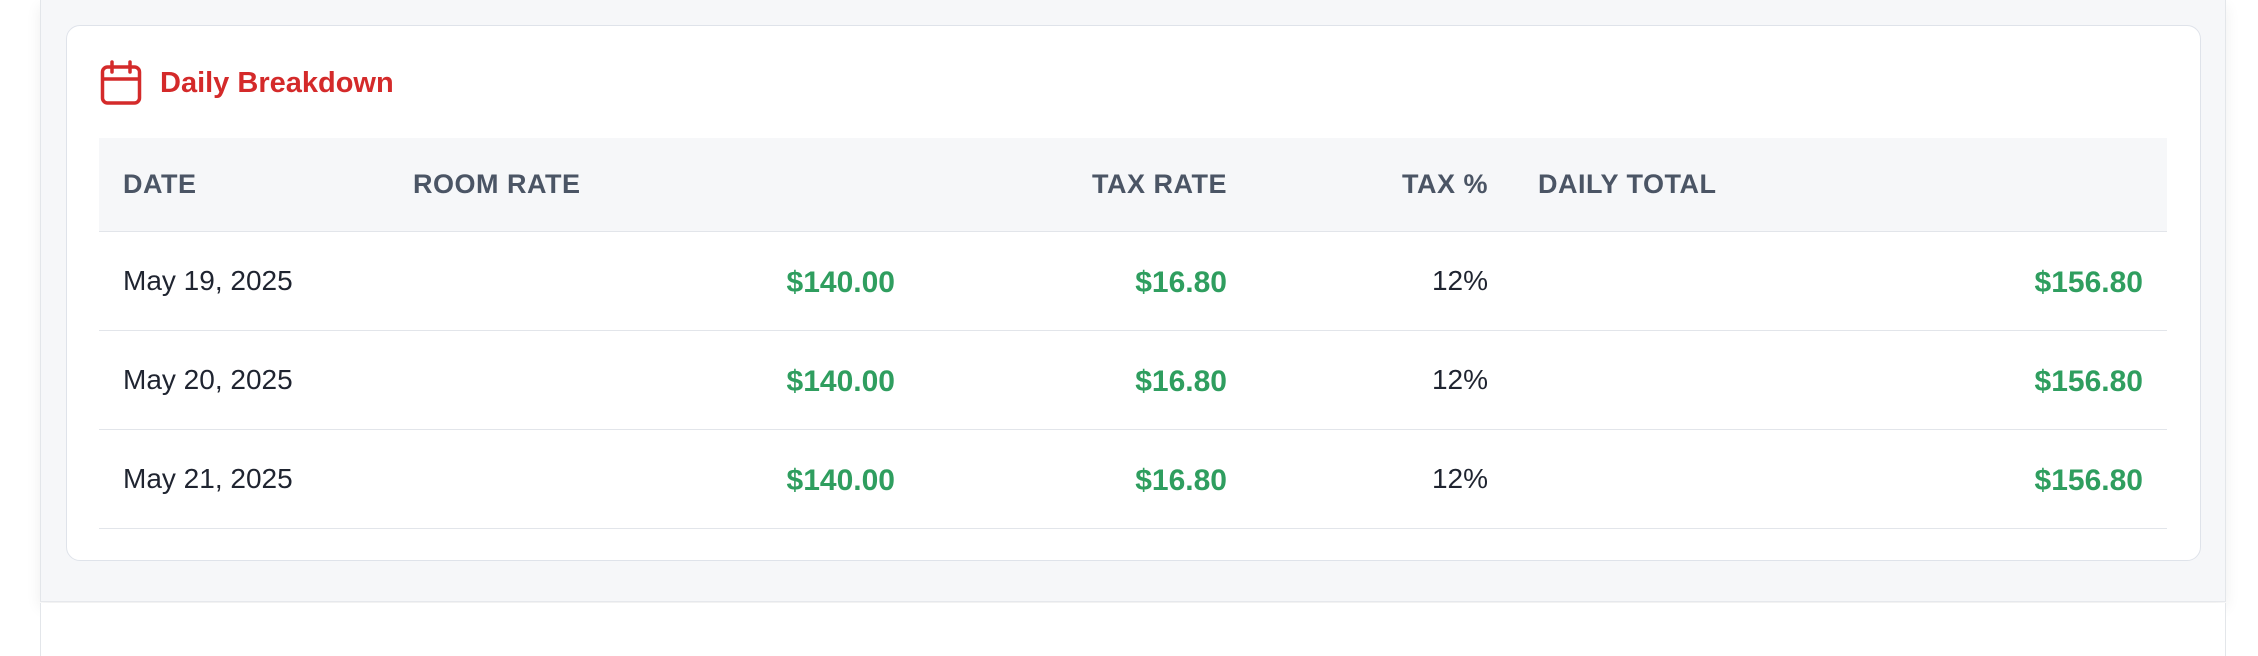 This screenshot has height=656, width=2258. Describe the element at coordinates (256, 281) in the screenshot. I see `row-date: May 19, 2025` at that location.